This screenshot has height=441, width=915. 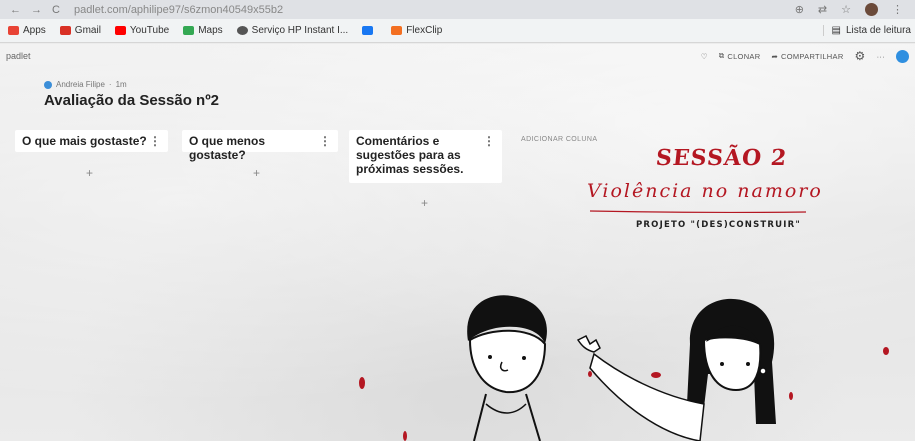 I want to click on share-icon: ⇄, so click(x=822, y=9).